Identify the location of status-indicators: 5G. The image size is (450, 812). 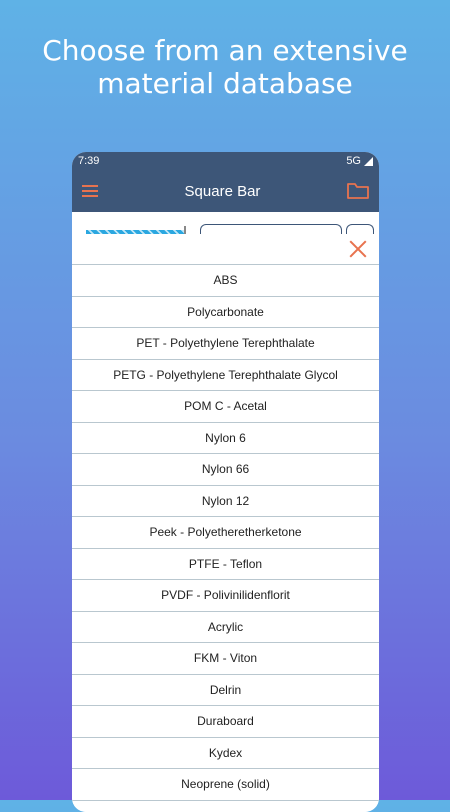
(359, 161).